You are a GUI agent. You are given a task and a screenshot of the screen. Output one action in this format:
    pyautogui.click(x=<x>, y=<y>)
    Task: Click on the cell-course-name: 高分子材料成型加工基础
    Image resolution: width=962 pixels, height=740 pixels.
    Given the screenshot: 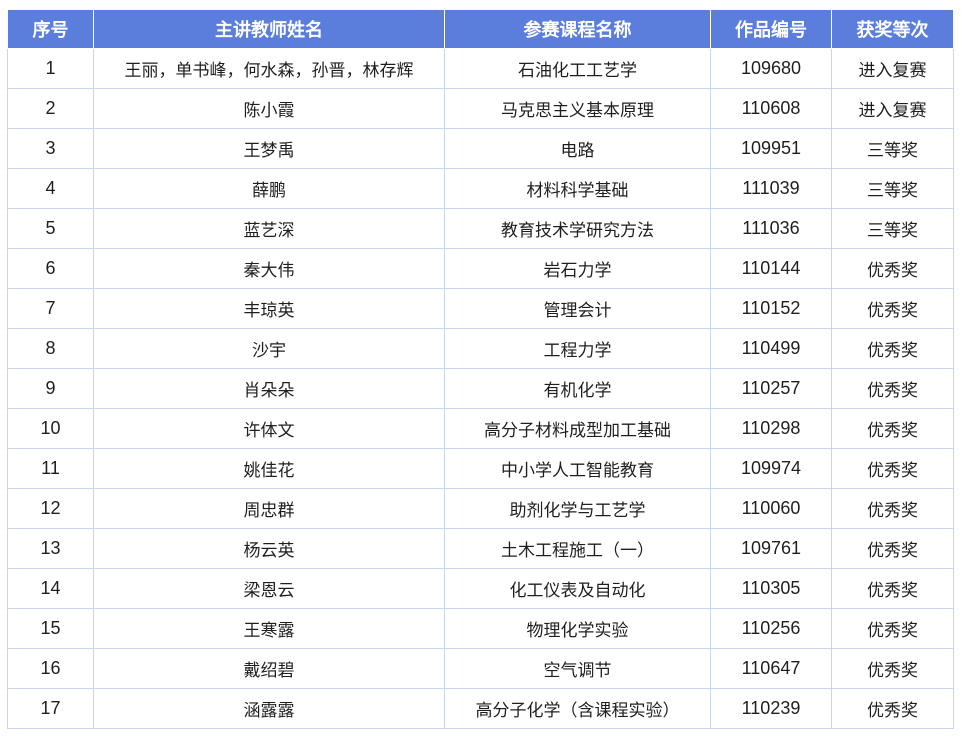 What is the action you would take?
    pyautogui.click(x=577, y=428)
    